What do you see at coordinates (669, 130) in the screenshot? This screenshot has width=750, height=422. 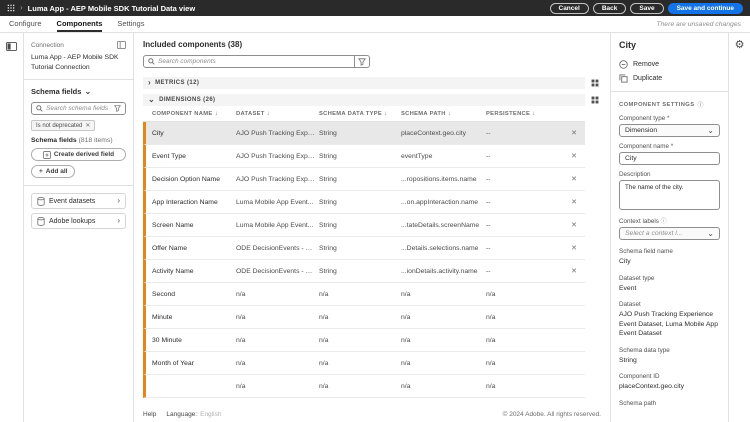 I see `component-type-select: Dimension ⌄` at bounding box center [669, 130].